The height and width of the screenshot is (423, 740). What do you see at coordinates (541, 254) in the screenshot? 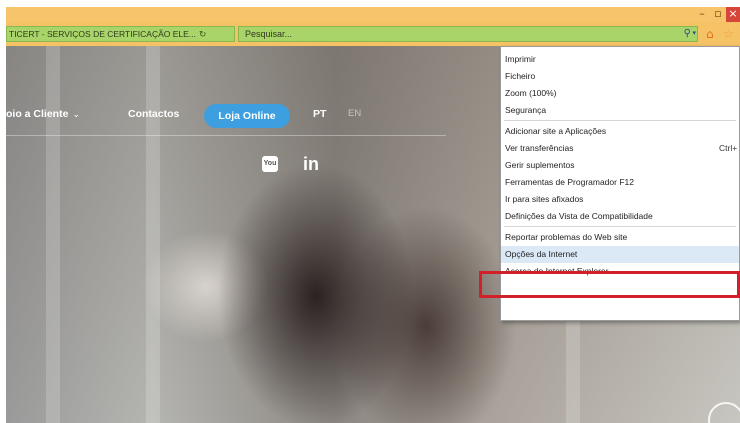
I see `menu-item-label: Opções da Internet` at bounding box center [541, 254].